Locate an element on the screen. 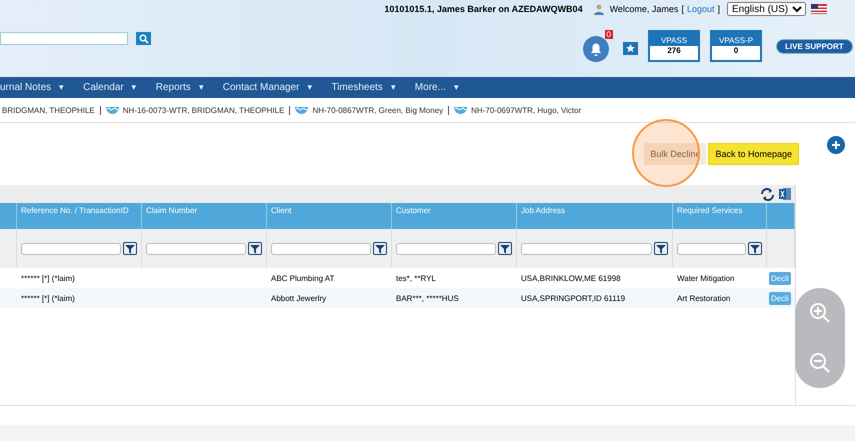 This screenshot has width=855, height=442. search-field is located at coordinates (64, 38).